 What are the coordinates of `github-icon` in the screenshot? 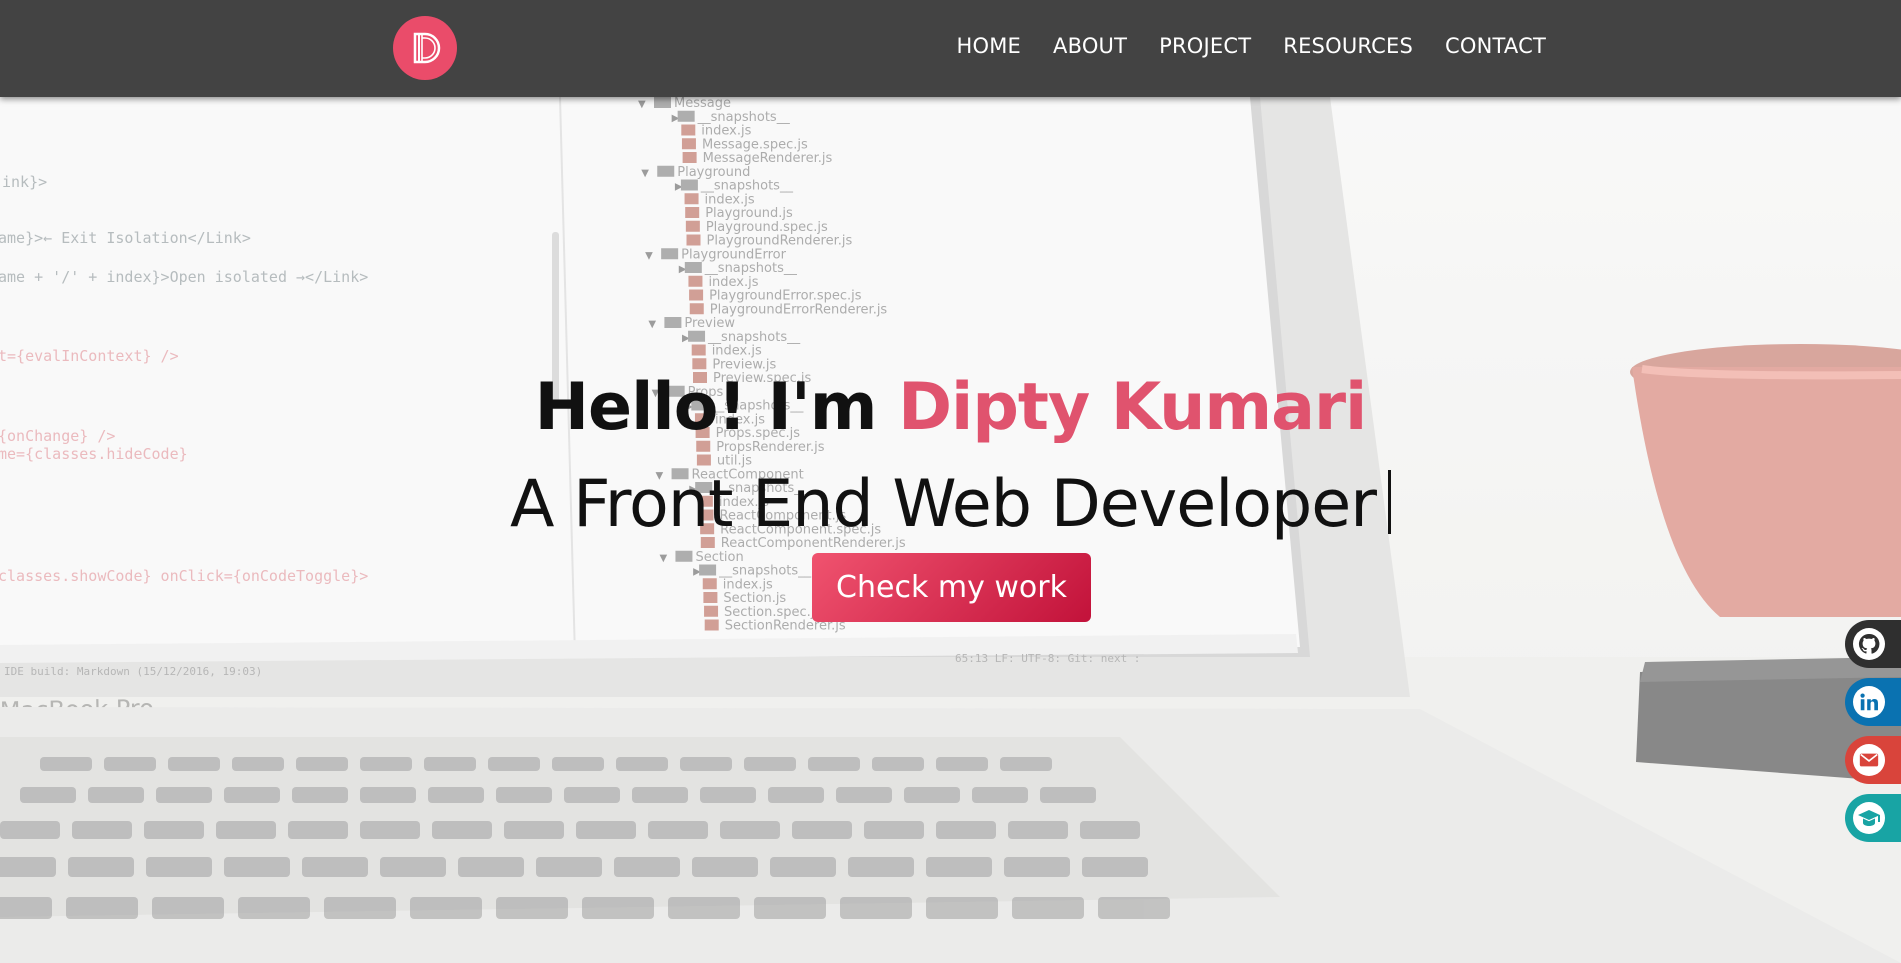 It's located at (1869, 644).